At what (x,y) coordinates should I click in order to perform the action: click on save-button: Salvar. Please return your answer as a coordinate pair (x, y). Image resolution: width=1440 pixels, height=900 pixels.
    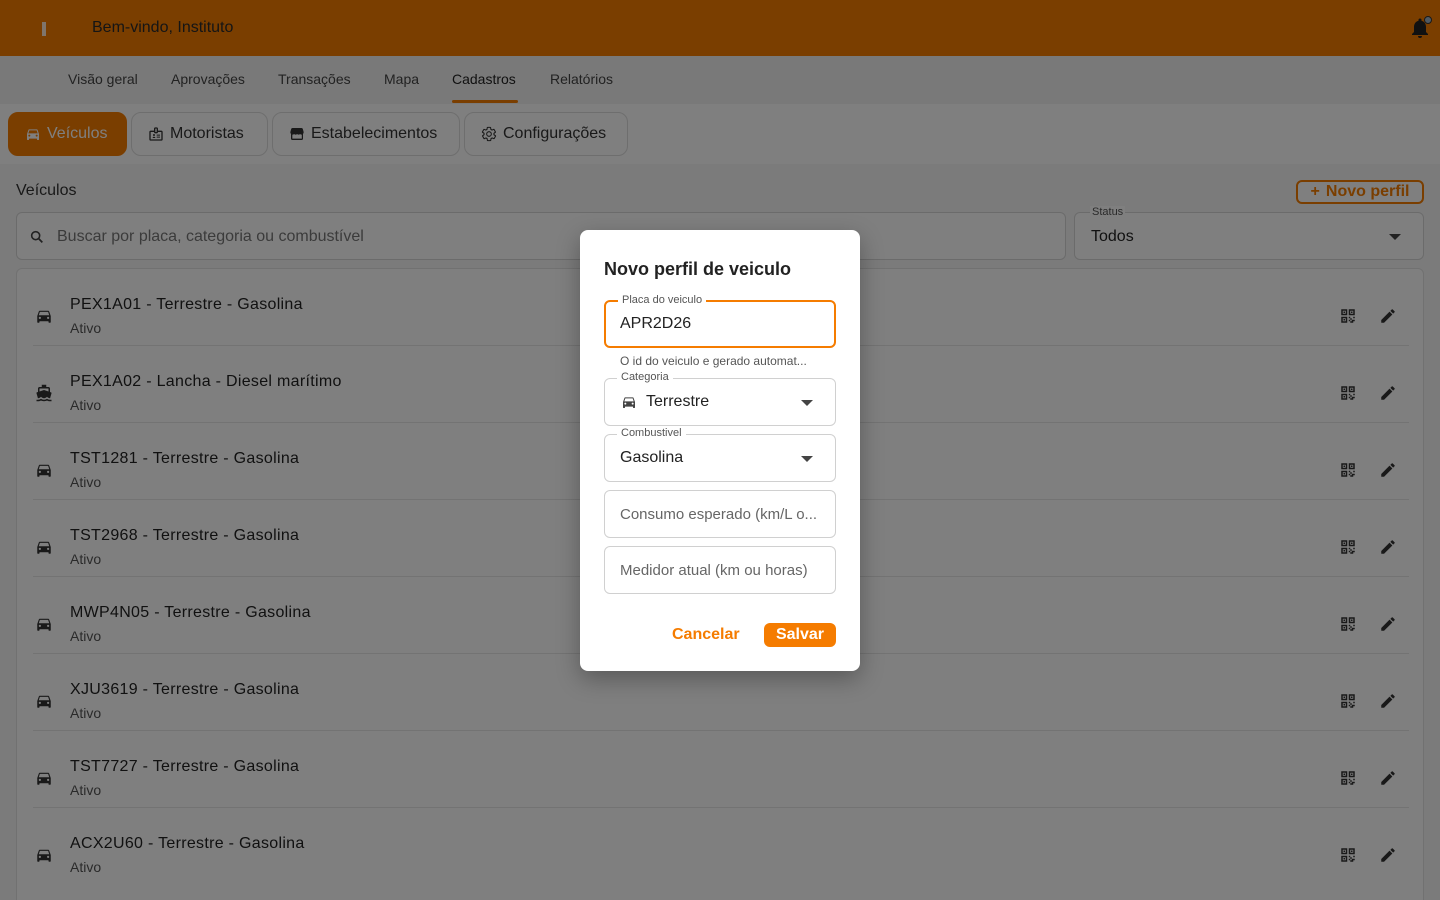
    Looking at the image, I should click on (800, 635).